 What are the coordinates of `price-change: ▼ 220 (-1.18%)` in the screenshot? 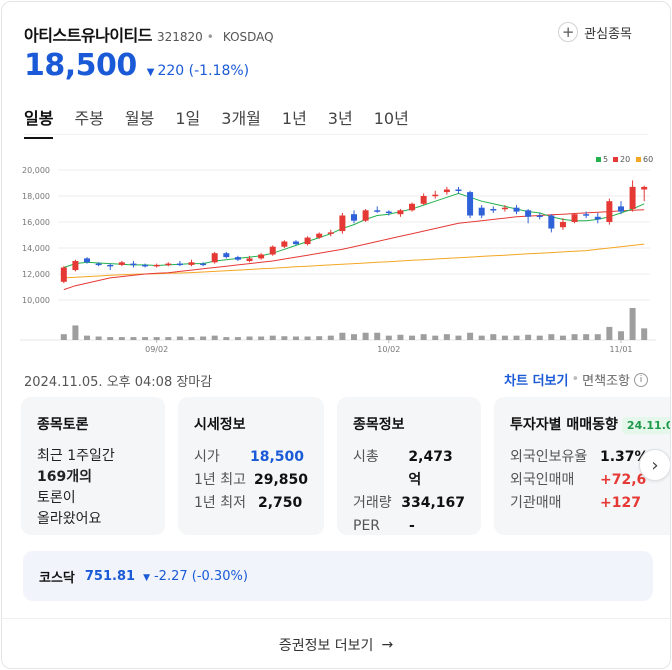 It's located at (198, 71).